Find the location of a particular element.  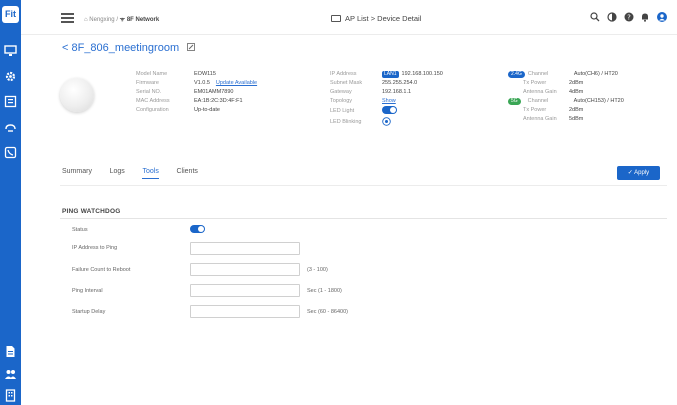

status-toggle is located at coordinates (197, 229).